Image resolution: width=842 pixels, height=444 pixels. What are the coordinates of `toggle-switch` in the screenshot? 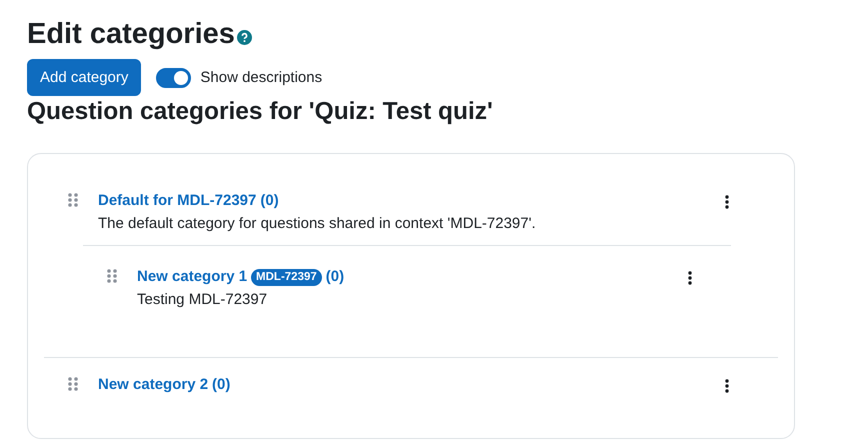 It's located at (174, 78).